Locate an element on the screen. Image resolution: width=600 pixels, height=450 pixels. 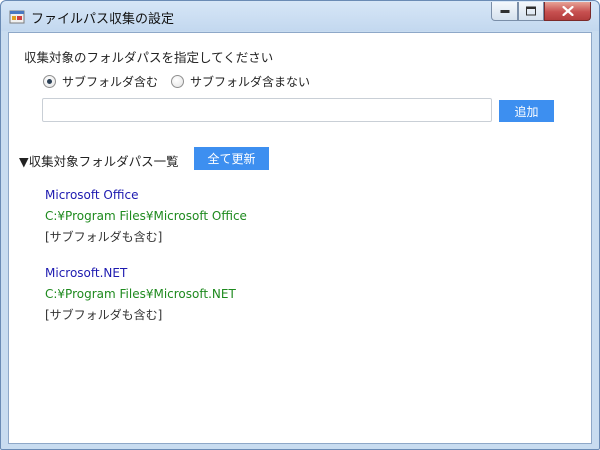
instruction-label: 収集対象のフォルダパスを指定してください is located at coordinates (149, 57).